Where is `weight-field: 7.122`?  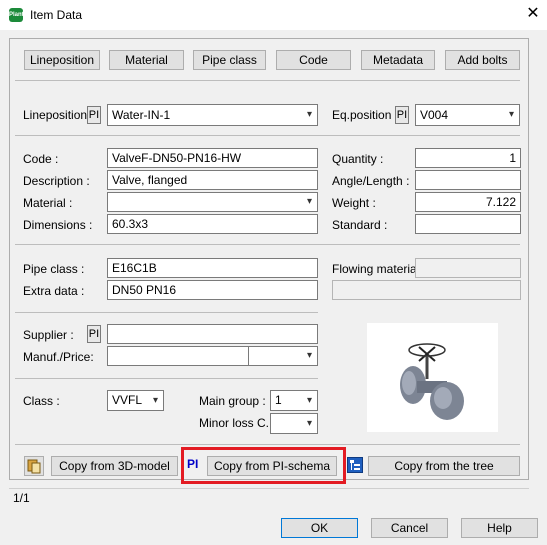
weight-field: 7.122 is located at coordinates (468, 202).